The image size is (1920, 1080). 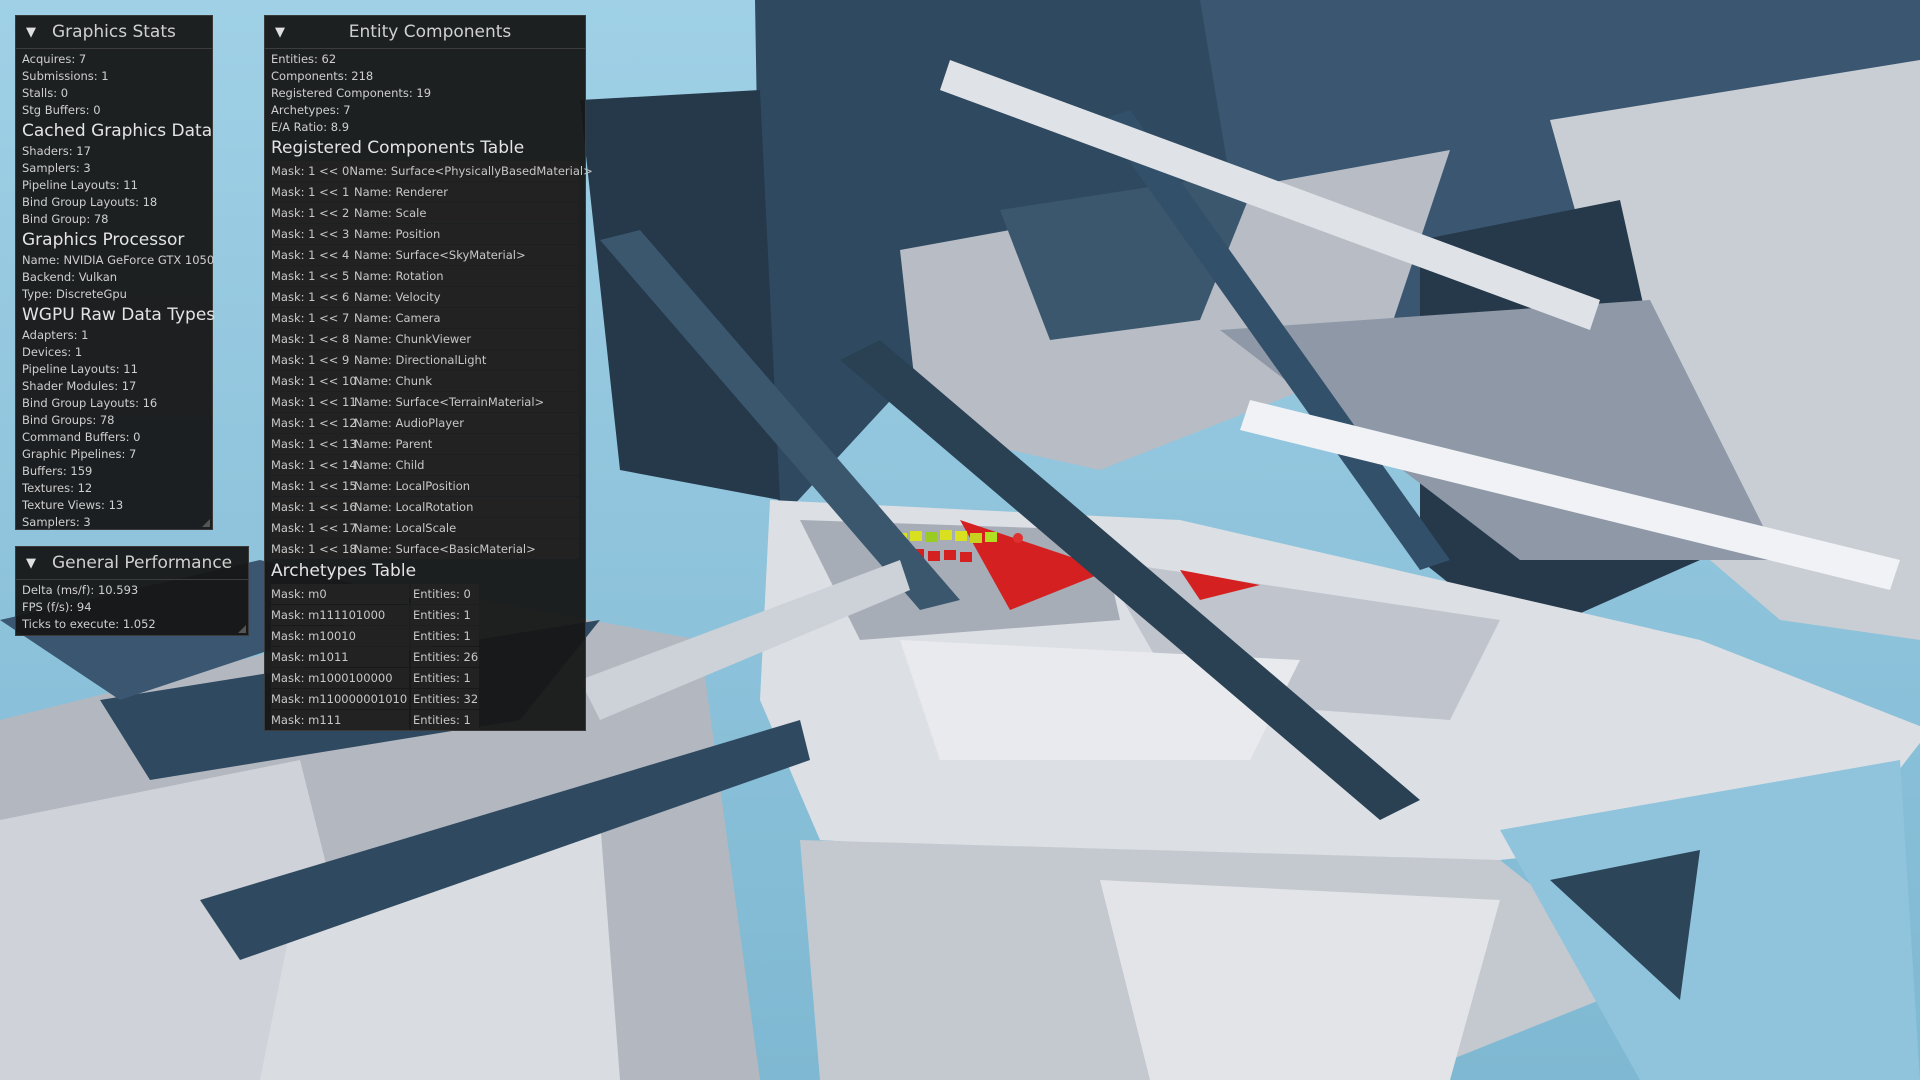 I want to click on mask-cell: Mask: 1 << 6, so click(x=310, y=297).